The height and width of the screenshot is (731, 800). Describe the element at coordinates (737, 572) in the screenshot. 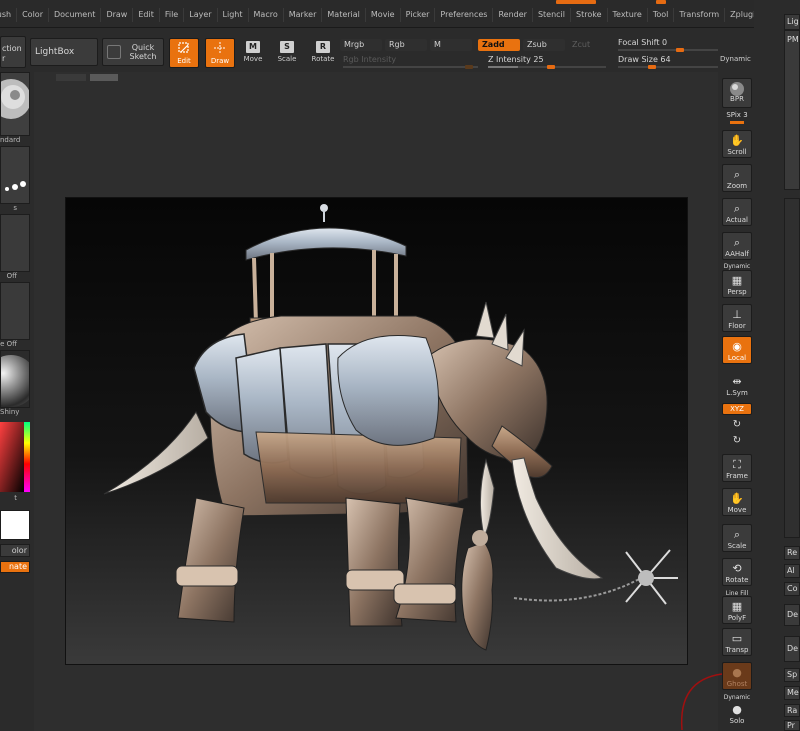

I see `shelf-rotate-button: ⟲ Rotate` at that location.